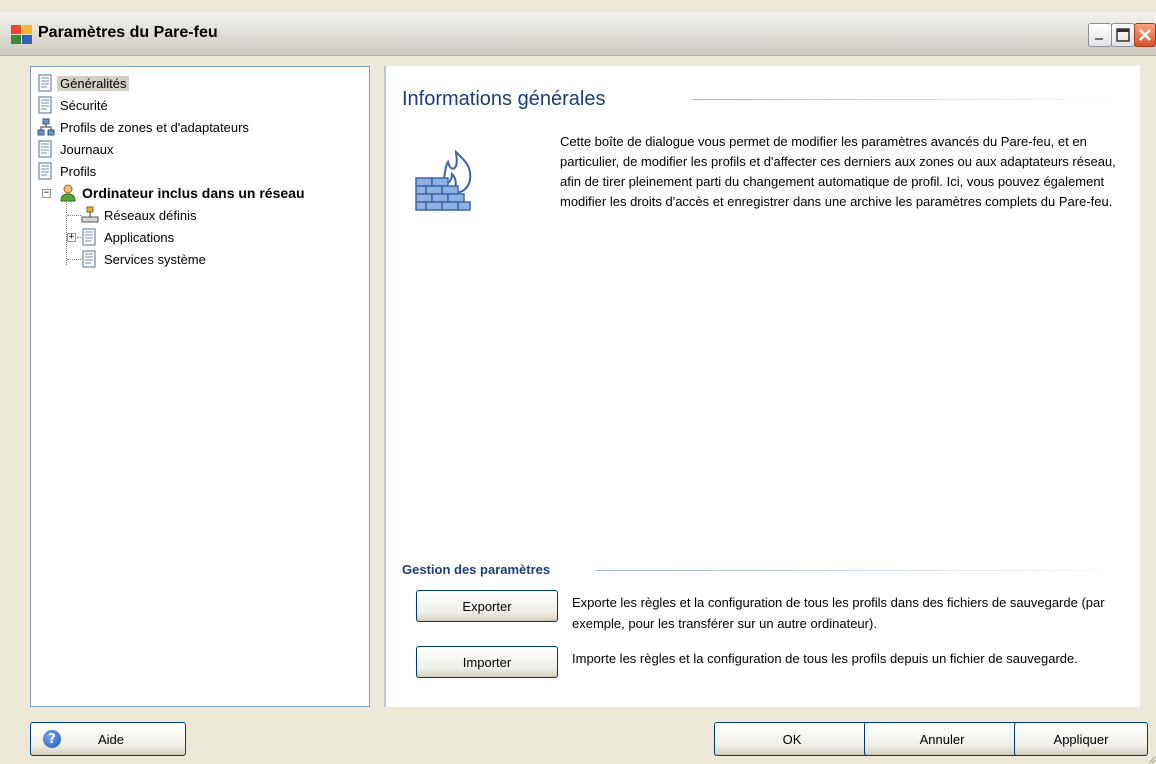 Image resolution: width=1156 pixels, height=764 pixels. Describe the element at coordinates (792, 739) in the screenshot. I see `ok-button: OK` at that location.